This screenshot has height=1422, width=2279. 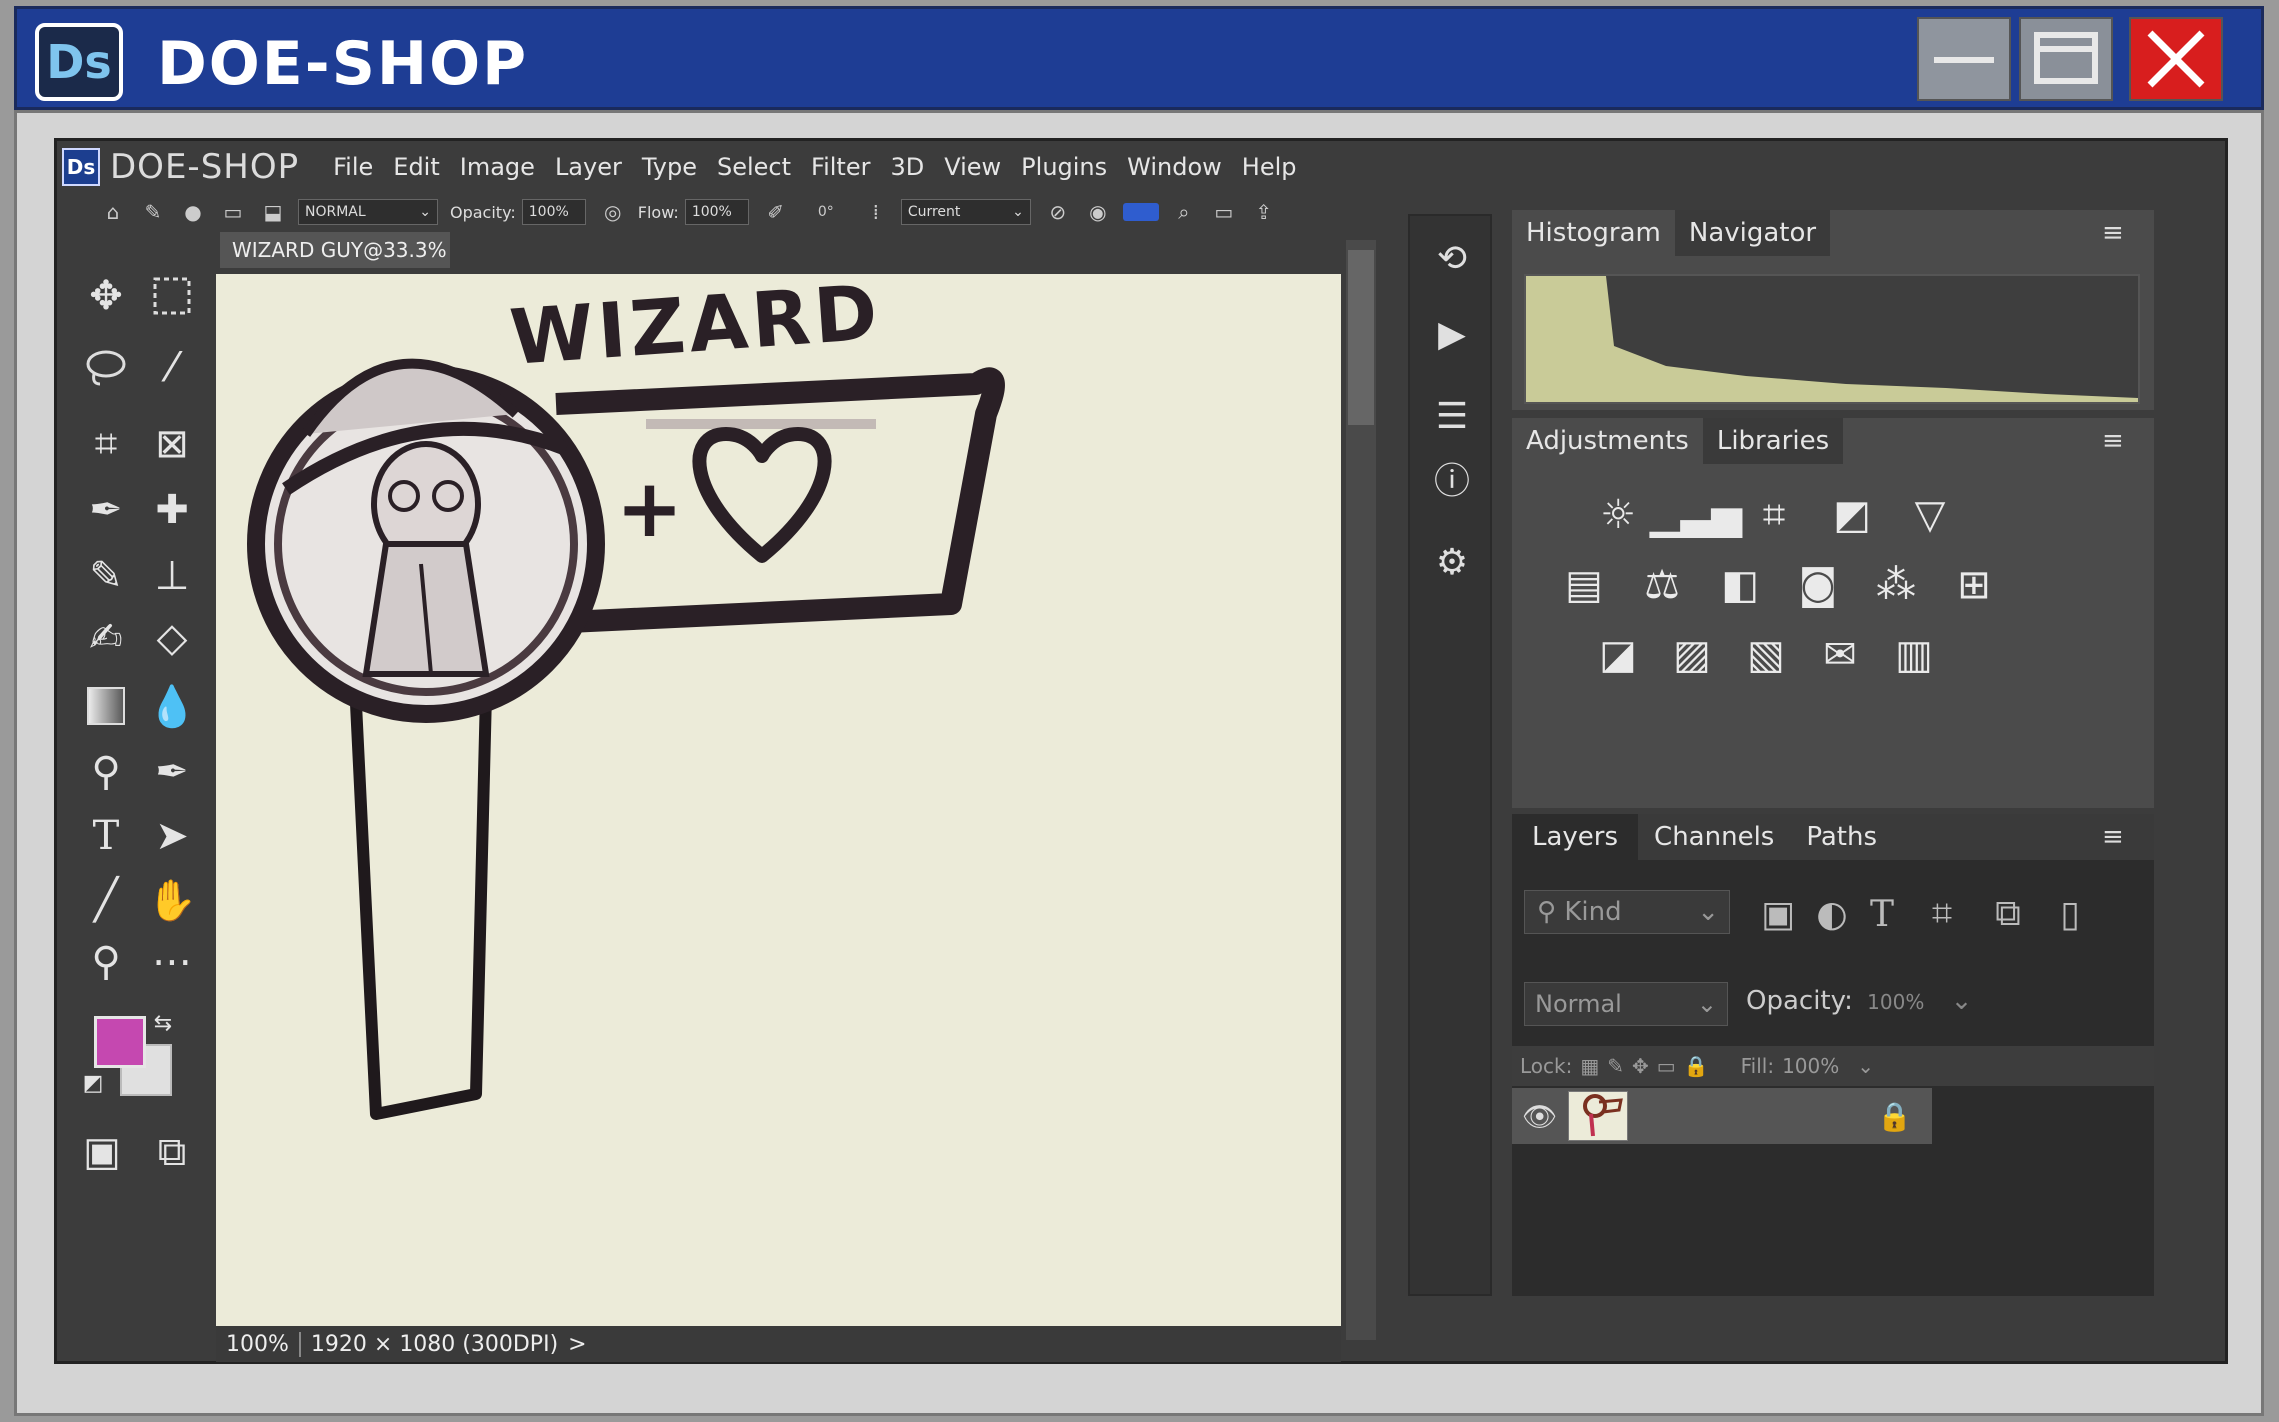 I want to click on screen-mode-icon: ⧉, so click(x=172, y=1152).